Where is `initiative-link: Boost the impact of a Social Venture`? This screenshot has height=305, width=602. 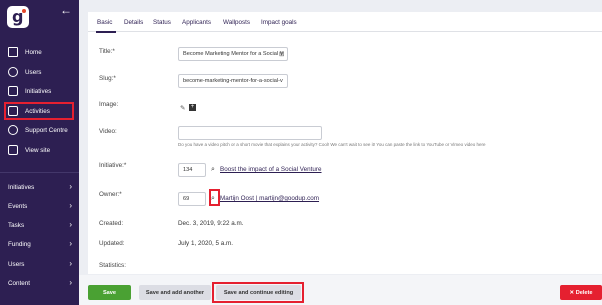
initiative-link: Boost the impact of a Social Venture is located at coordinates (271, 169).